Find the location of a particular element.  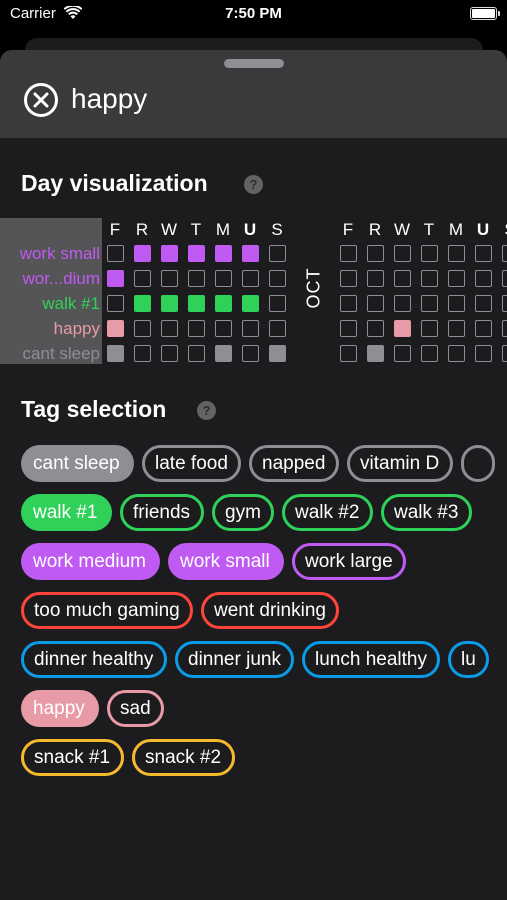

tag-selection-title: Tag selection is located at coordinates (94, 409).